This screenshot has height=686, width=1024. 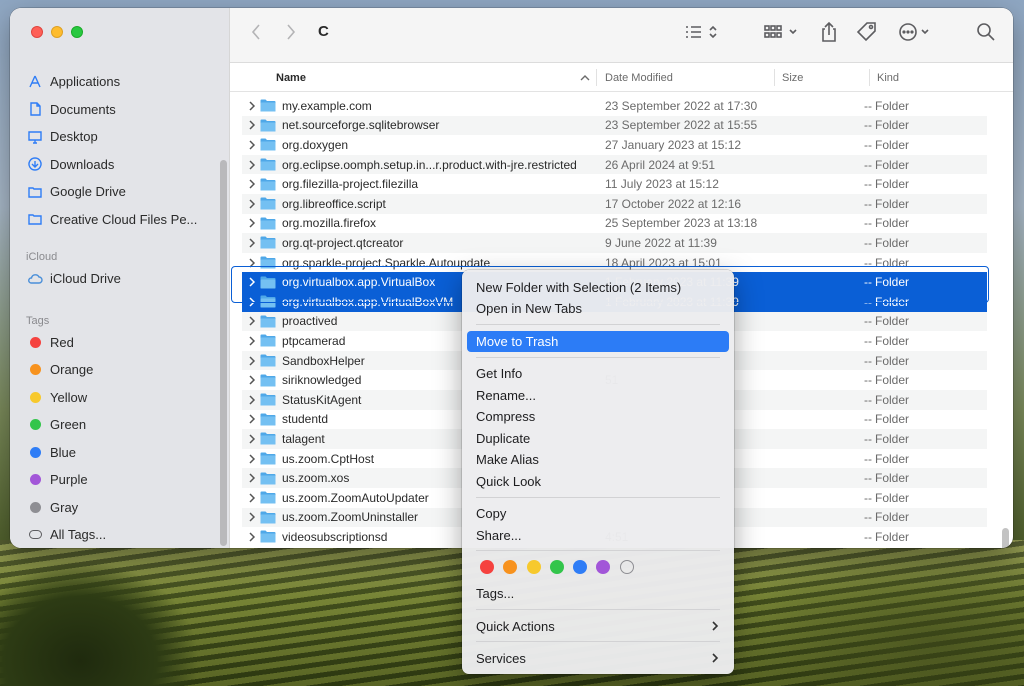 What do you see at coordinates (867, 32) in the screenshot?
I see `tag-button` at bounding box center [867, 32].